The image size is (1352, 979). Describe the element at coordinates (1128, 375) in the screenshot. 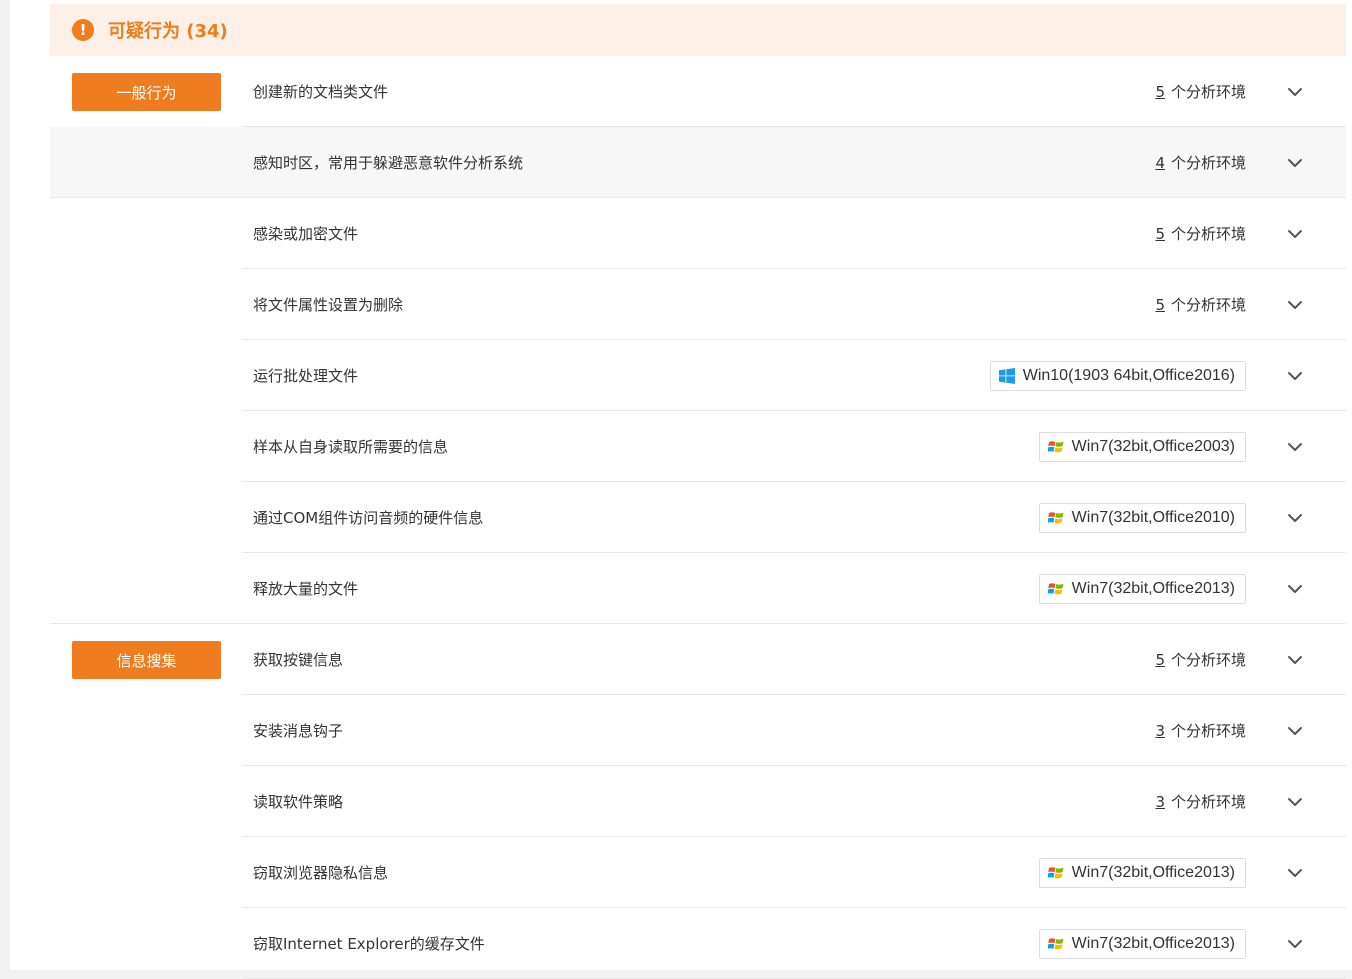

I see `env-label: Win10(1903 64bit,Office2016)` at that location.